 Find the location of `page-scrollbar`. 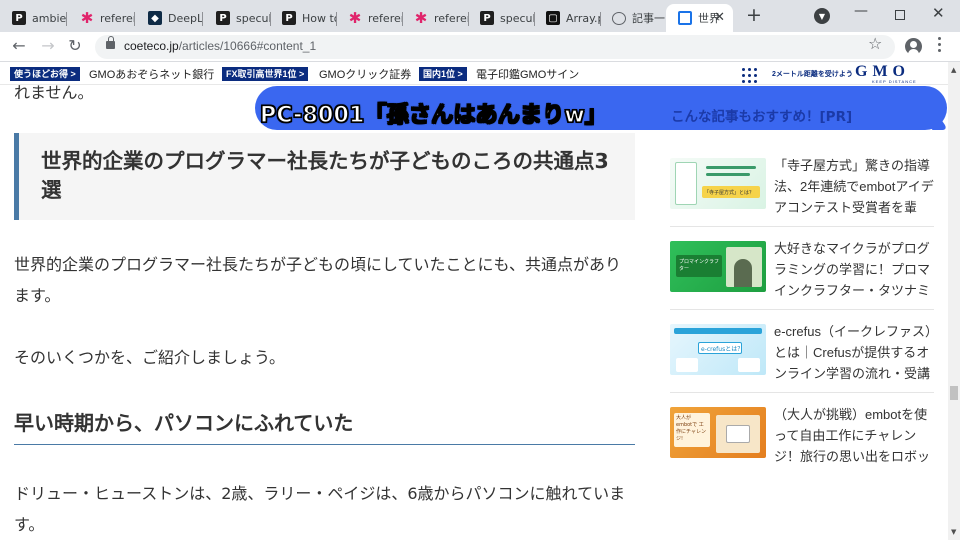

page-scrollbar is located at coordinates (954, 301).